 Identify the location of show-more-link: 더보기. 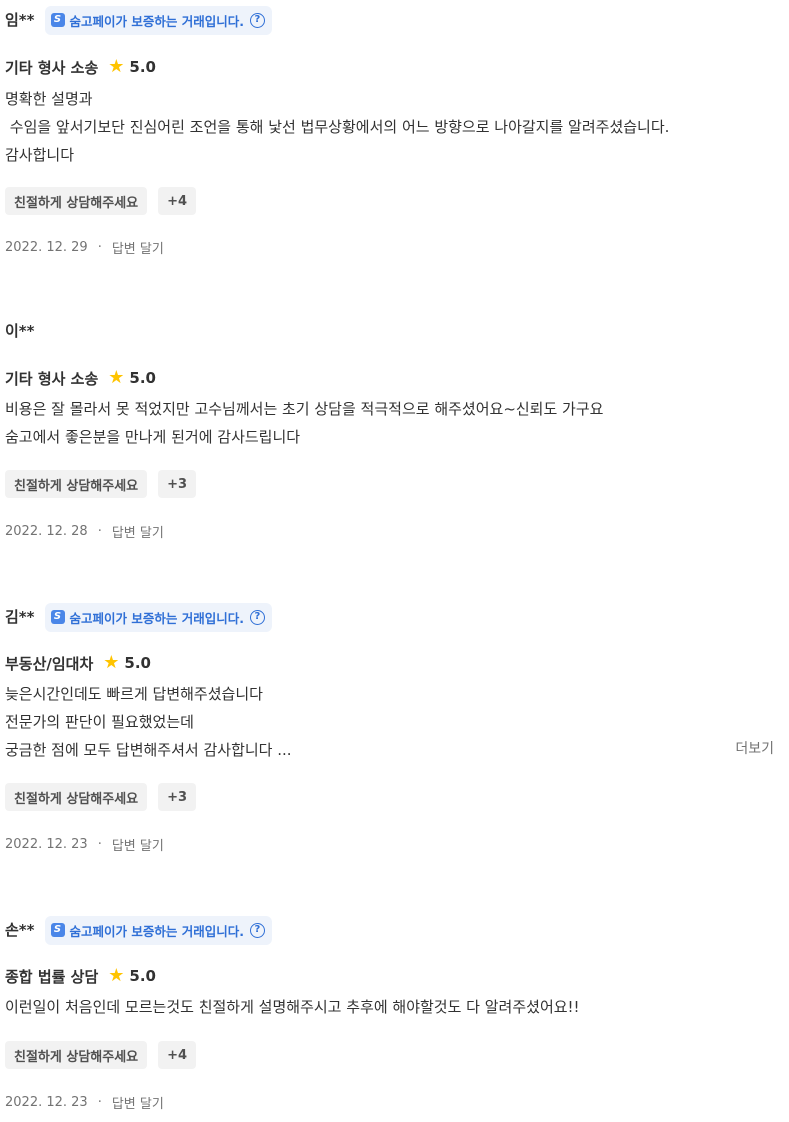
(754, 749).